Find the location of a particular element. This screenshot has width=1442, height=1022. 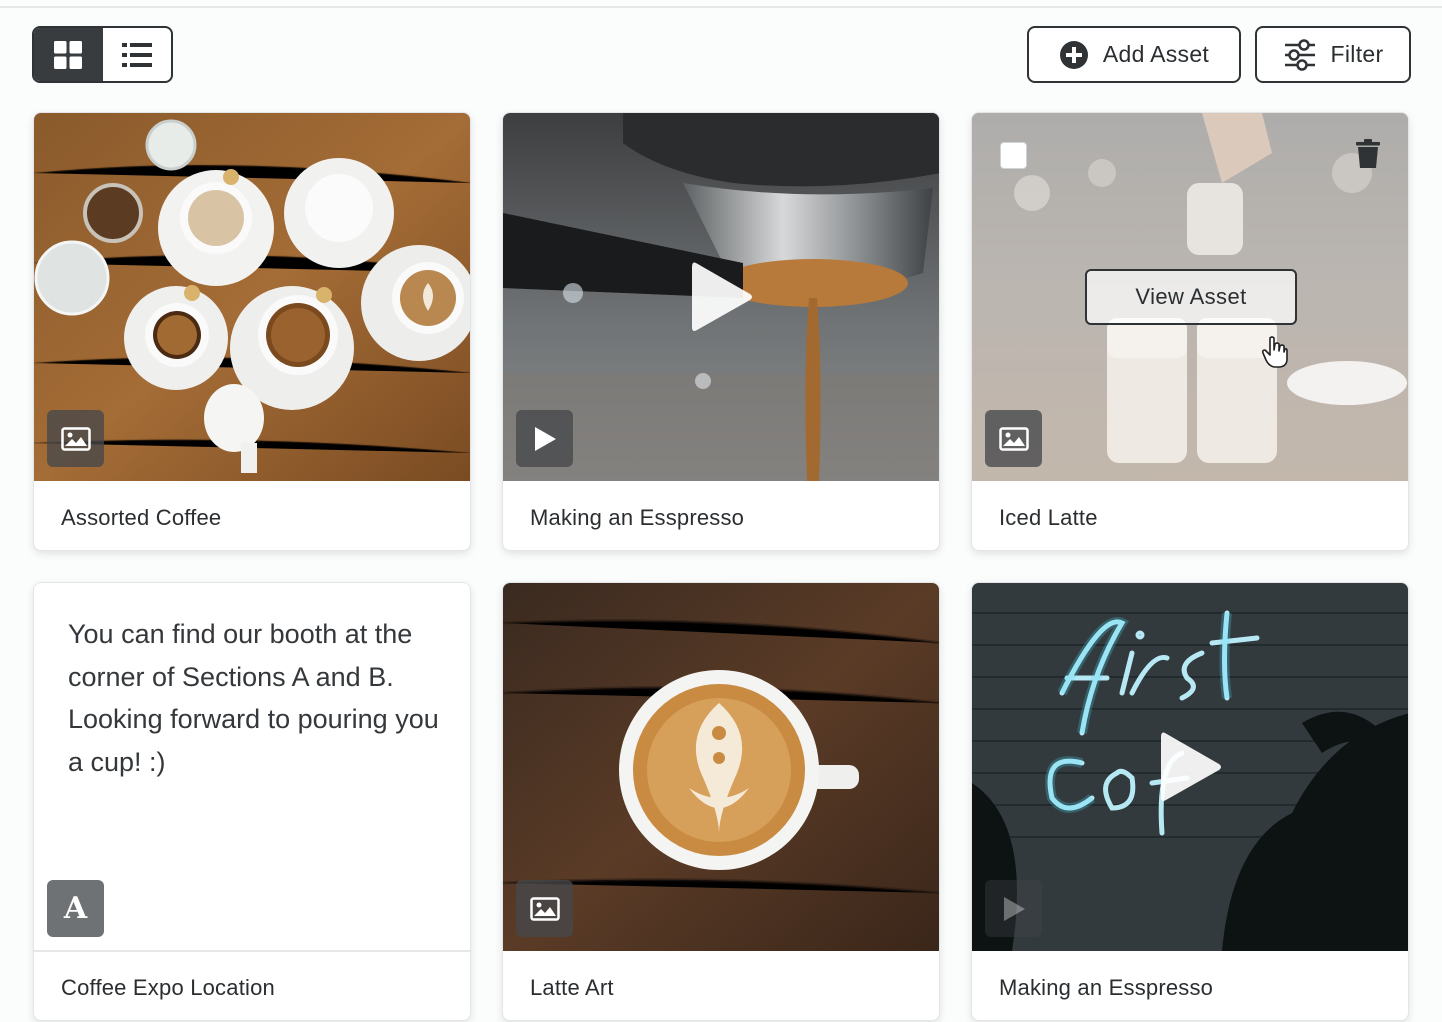

add-asset-button: Add Asset is located at coordinates (1134, 54).